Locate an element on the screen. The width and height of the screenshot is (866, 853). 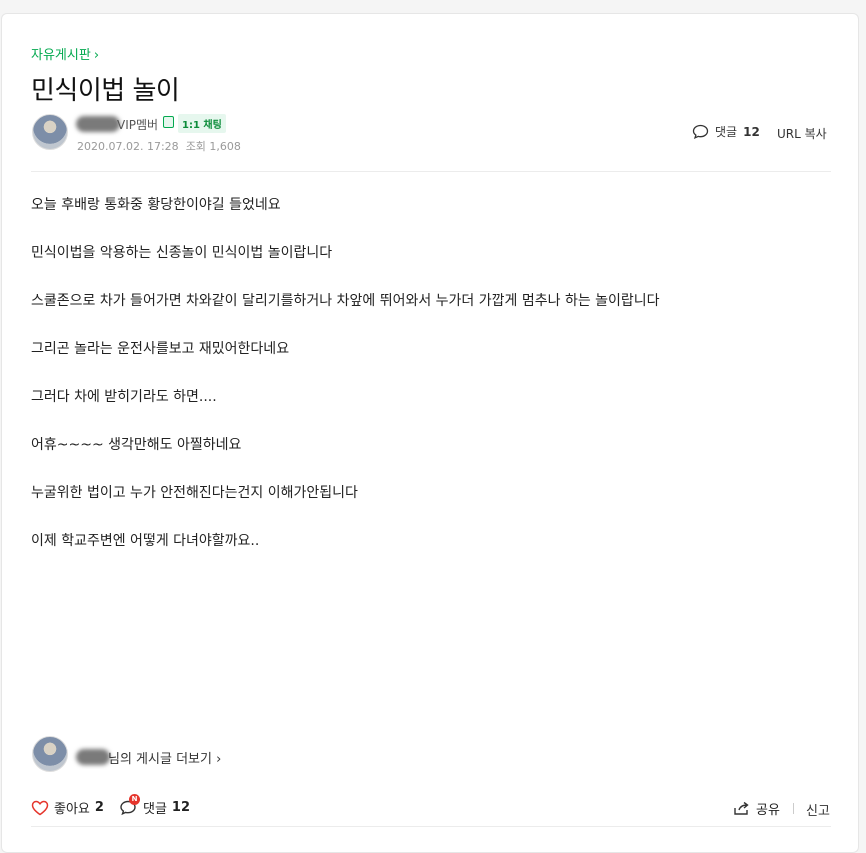
view-count: 조회 1,608 is located at coordinates (213, 146).